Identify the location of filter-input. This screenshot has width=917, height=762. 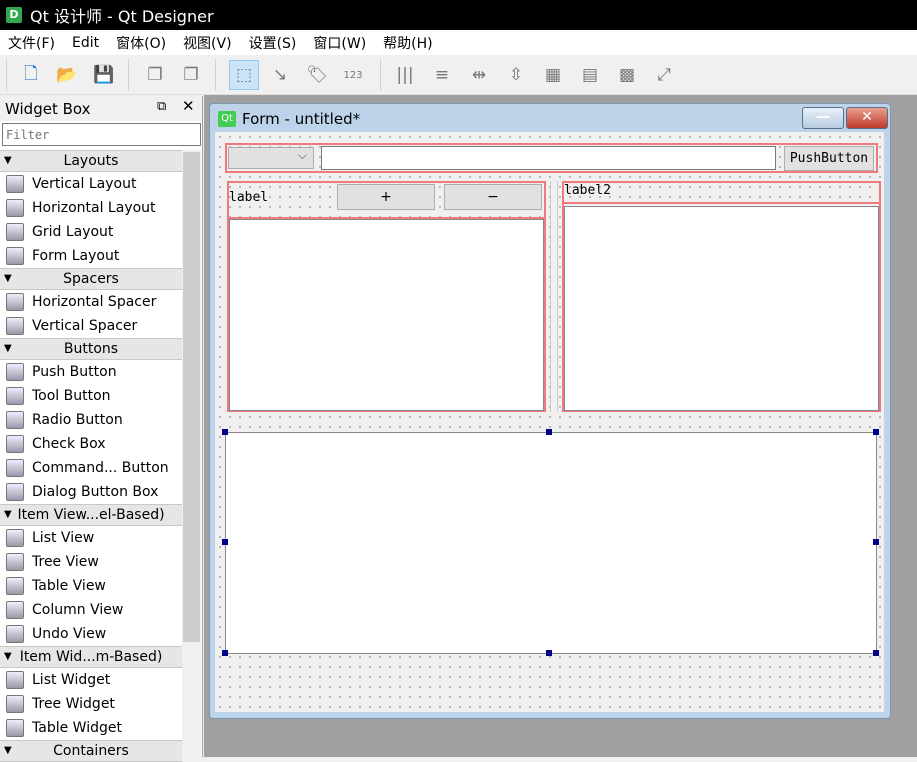
(101, 134).